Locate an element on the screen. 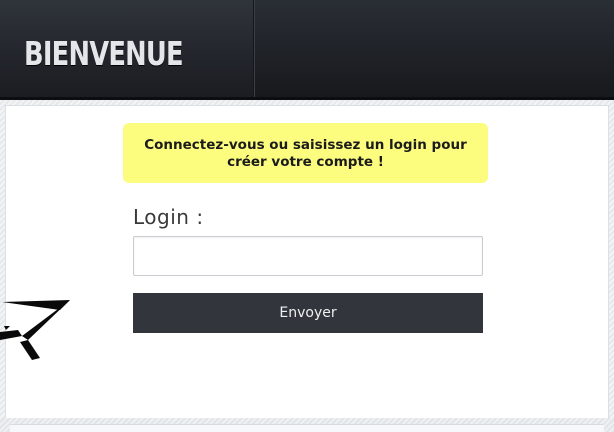  submit-button: Envoyer is located at coordinates (308, 313).